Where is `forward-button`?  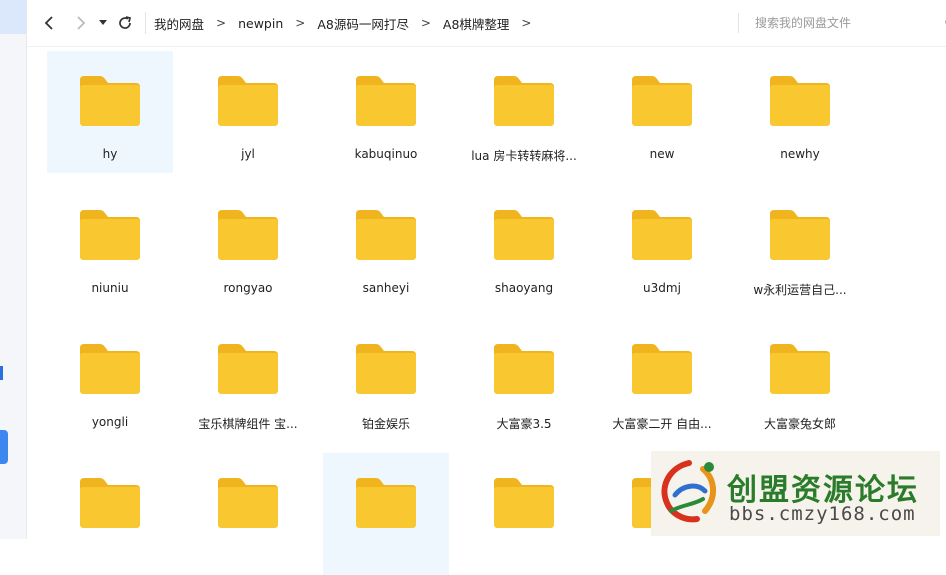 forward-button is located at coordinates (81, 23).